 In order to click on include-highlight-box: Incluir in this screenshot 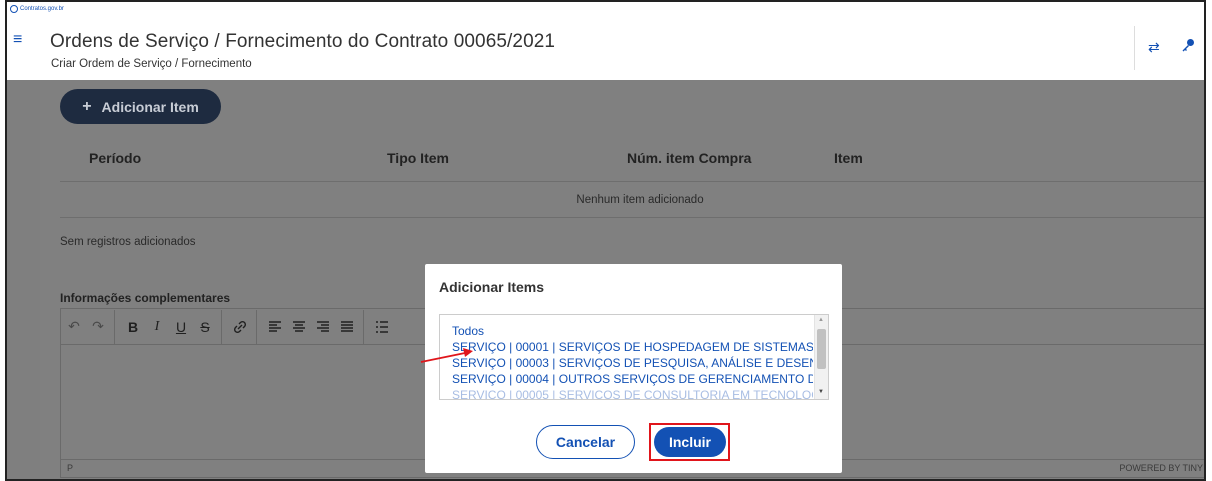, I will do `click(689, 442)`.